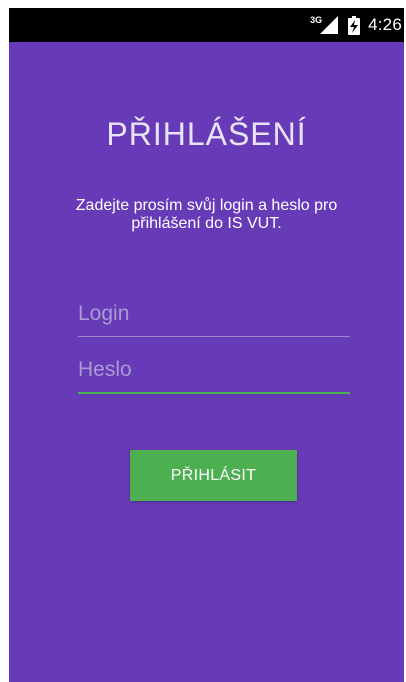 The image size is (406, 682). Describe the element at coordinates (385, 24) in the screenshot. I see `status-time: 4:26` at that location.